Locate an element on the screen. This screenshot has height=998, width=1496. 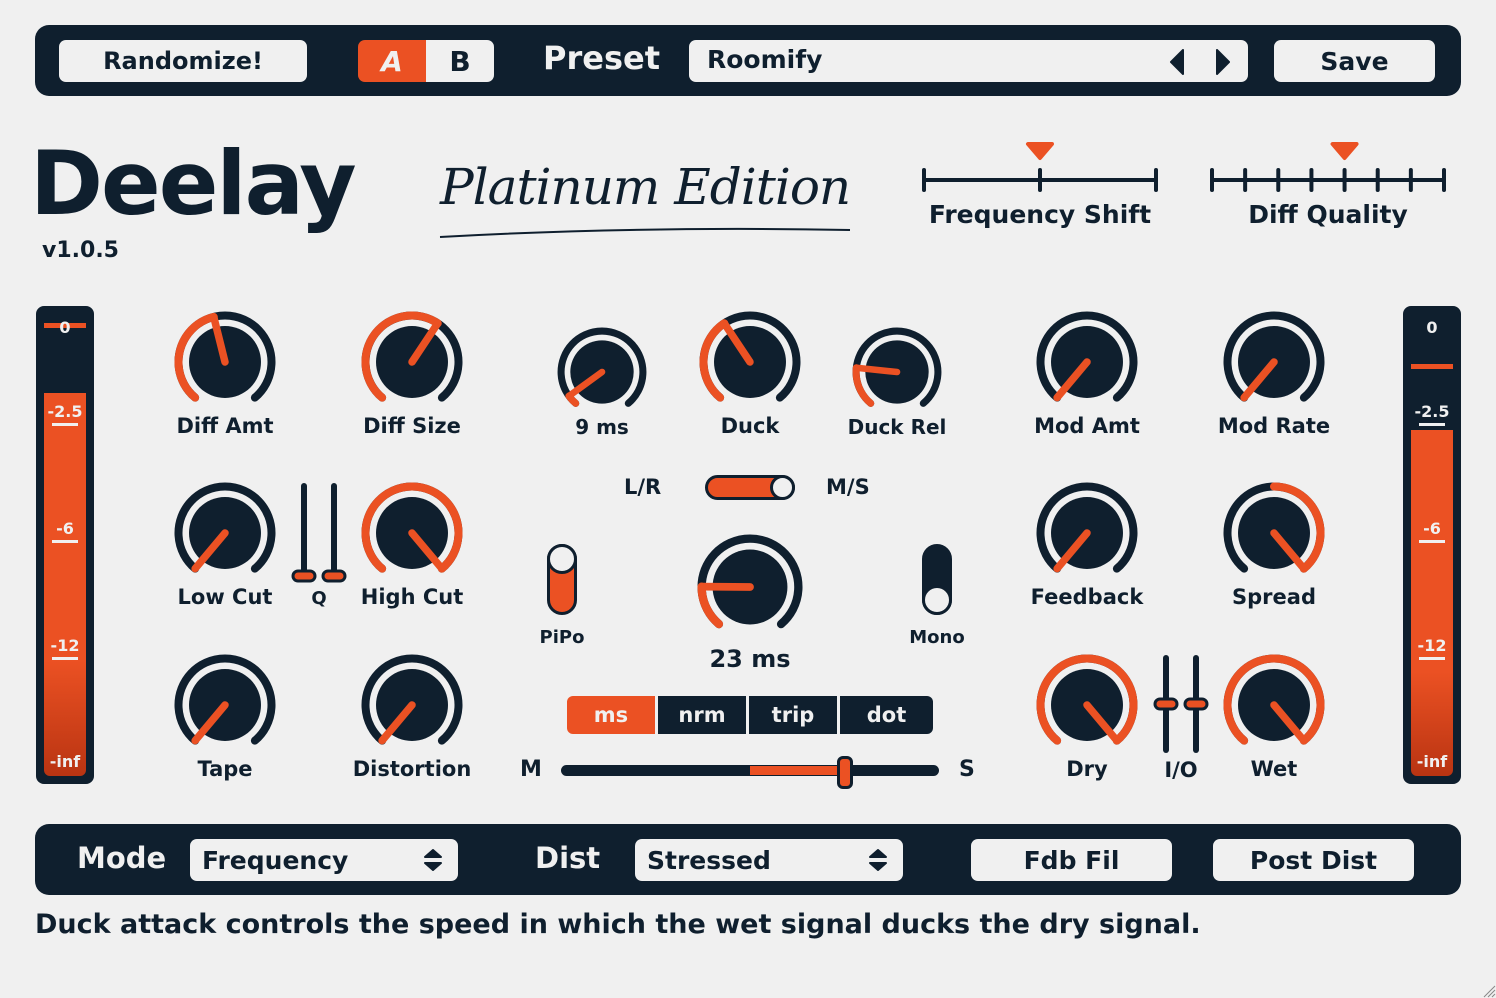
feedback-knob is located at coordinates (1087, 533).